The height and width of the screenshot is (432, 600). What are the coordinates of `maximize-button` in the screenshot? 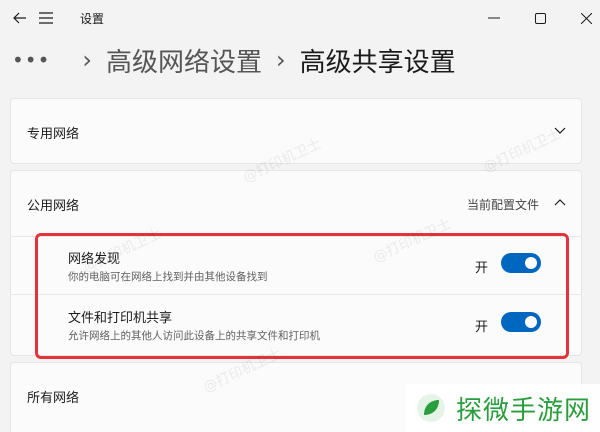 It's located at (540, 18).